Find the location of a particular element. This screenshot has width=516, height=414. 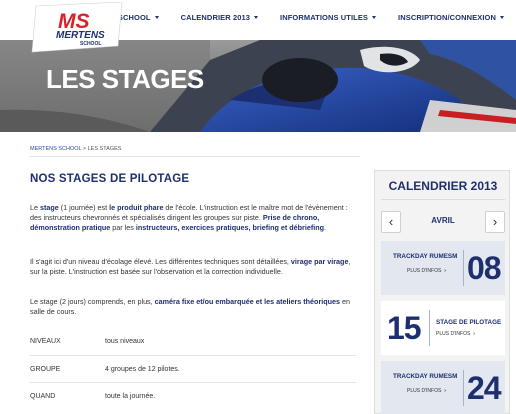

calendar-event: 15 STAGE DE PILOTAGE PLUS D'INFOS › is located at coordinates (443, 328).